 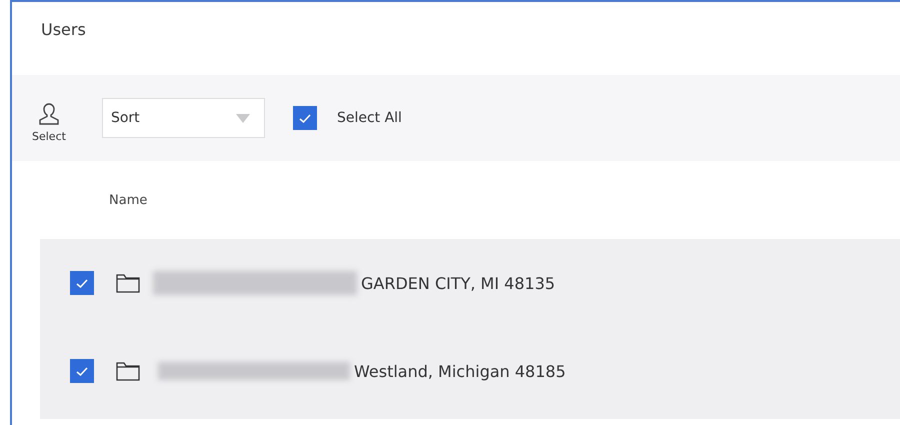 I want to click on sort-dropdown: Sort, so click(x=183, y=118).